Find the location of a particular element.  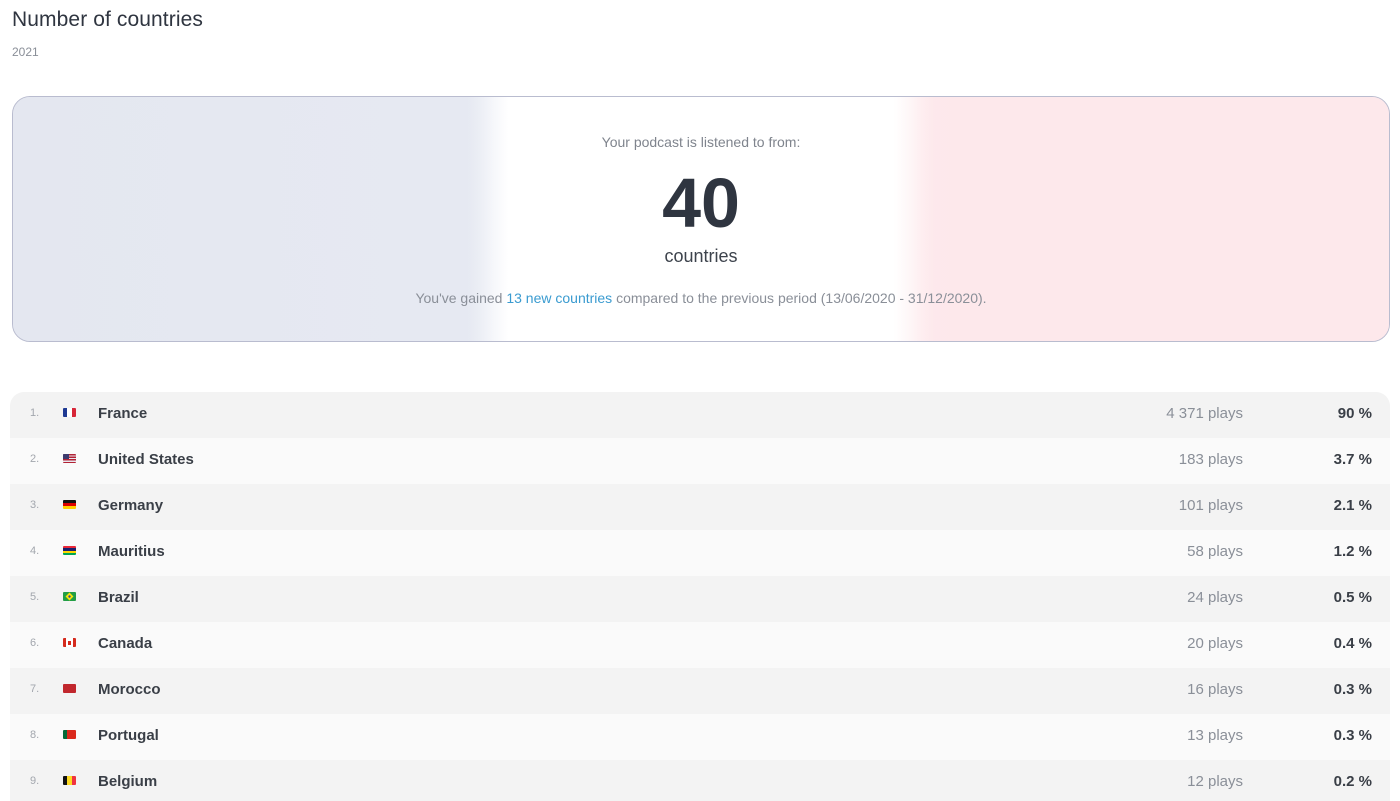

country-name: Brazil is located at coordinates (118, 597).